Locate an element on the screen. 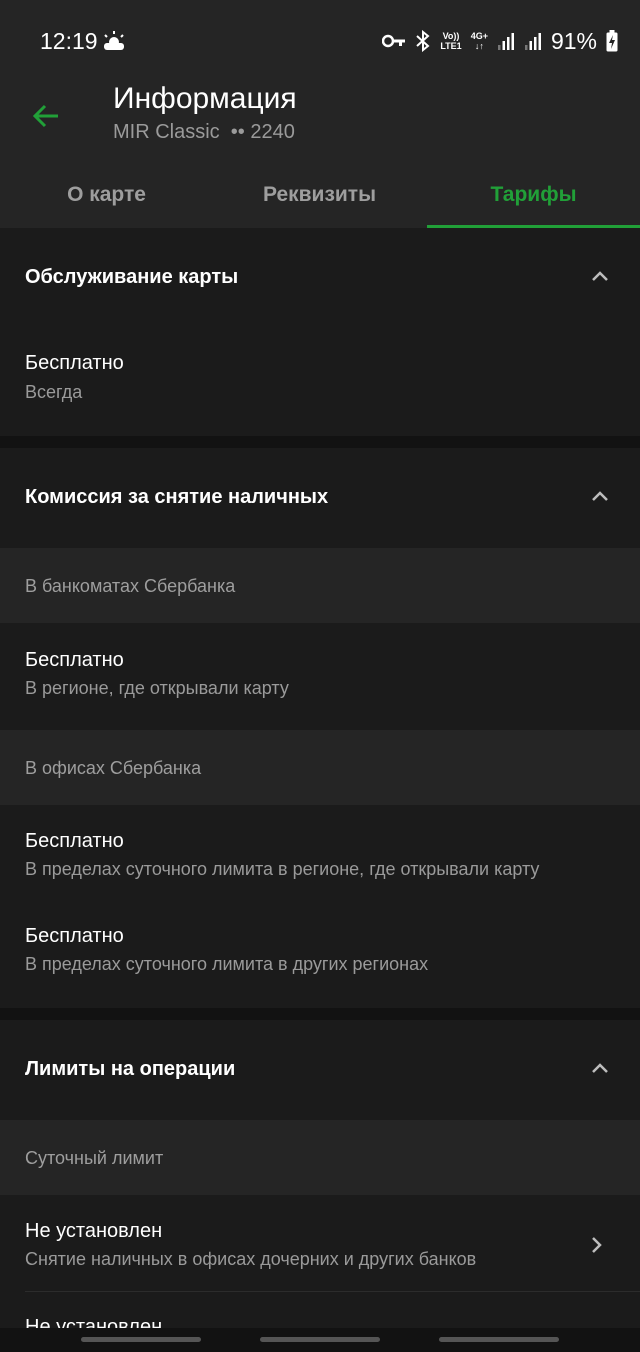 This screenshot has width=640, height=1352. arrow-left-icon is located at coordinates (45, 116).